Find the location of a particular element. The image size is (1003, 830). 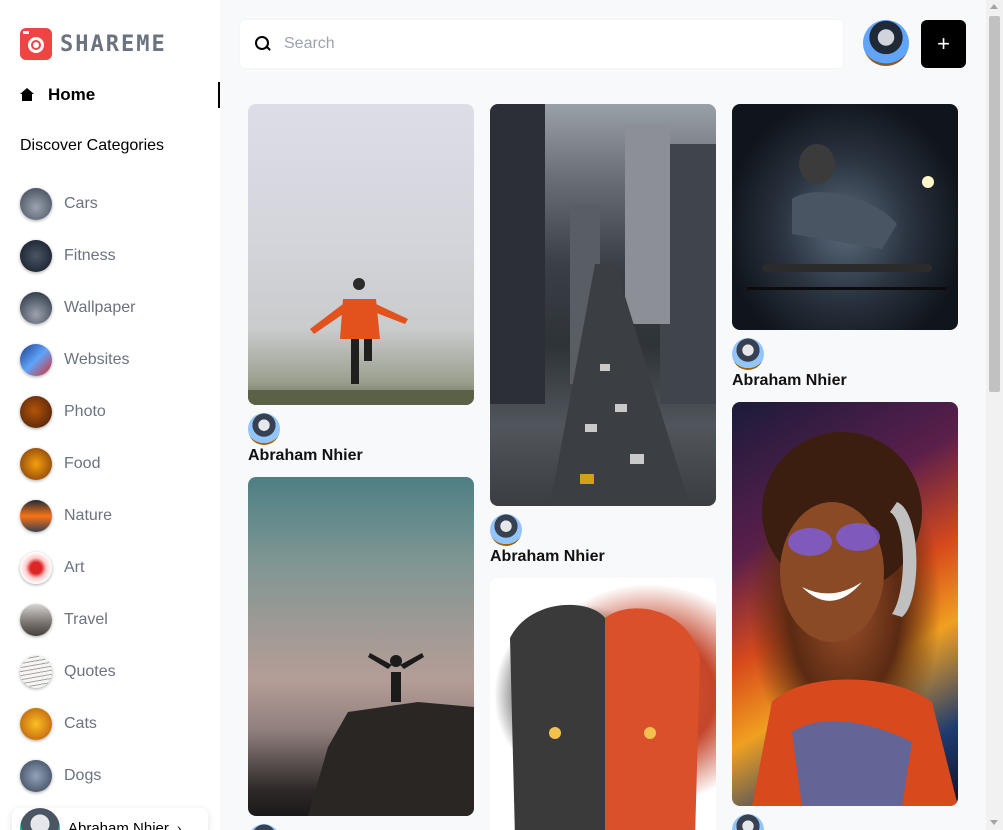

sidebar-item-art: Art is located at coordinates (77, 568).